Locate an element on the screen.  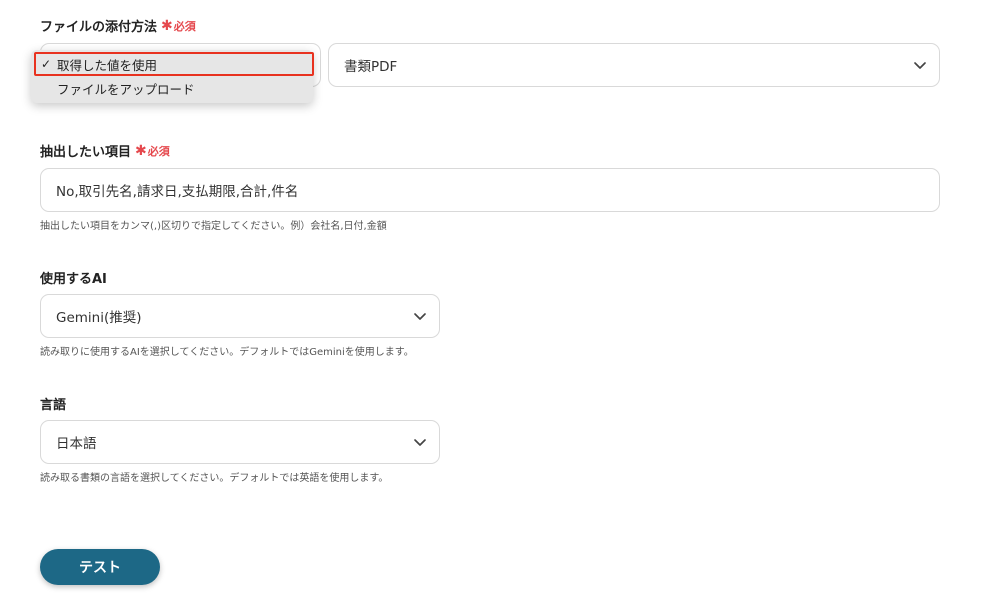
menu-item-label: ファイルをアップロード is located at coordinates (126, 89).